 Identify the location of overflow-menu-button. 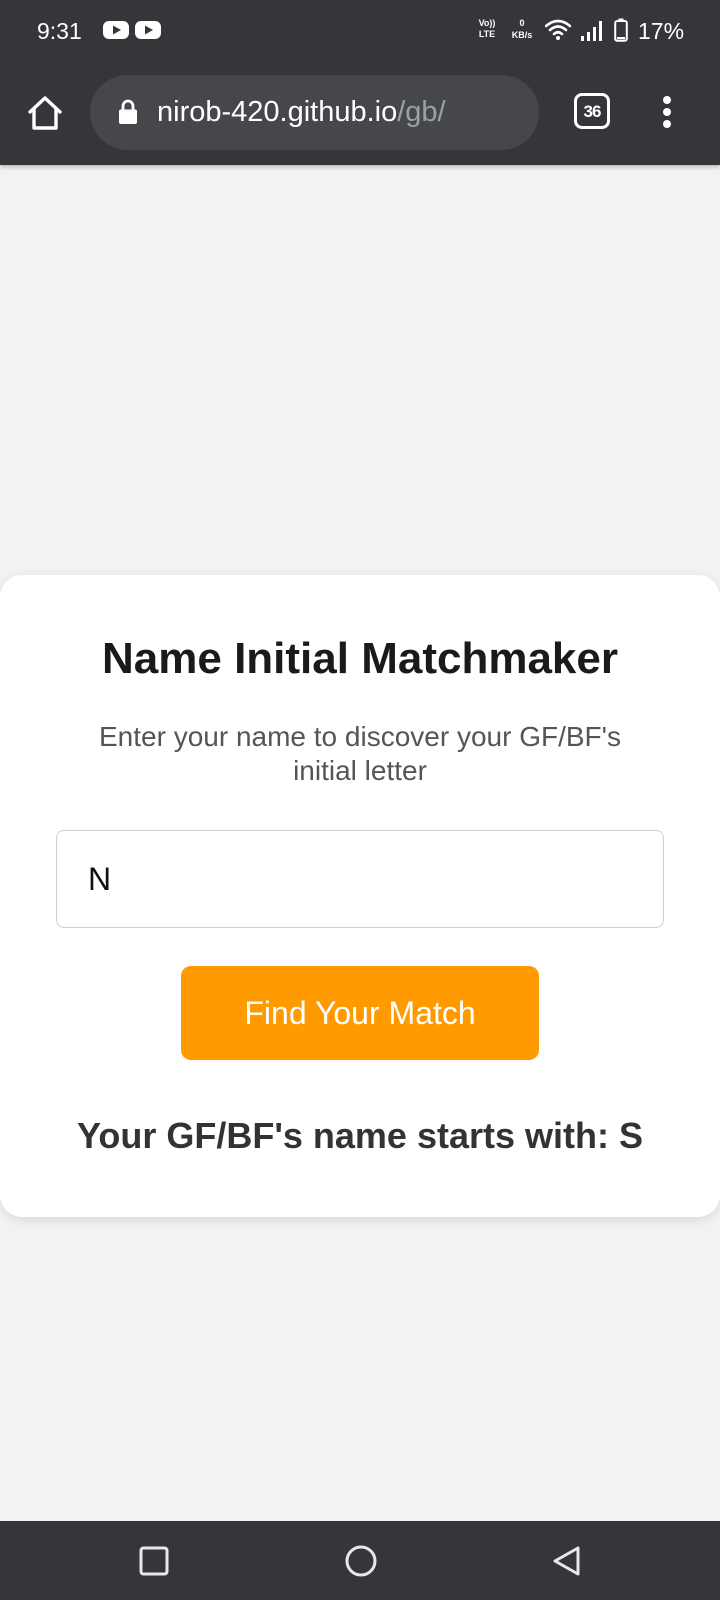
(667, 112).